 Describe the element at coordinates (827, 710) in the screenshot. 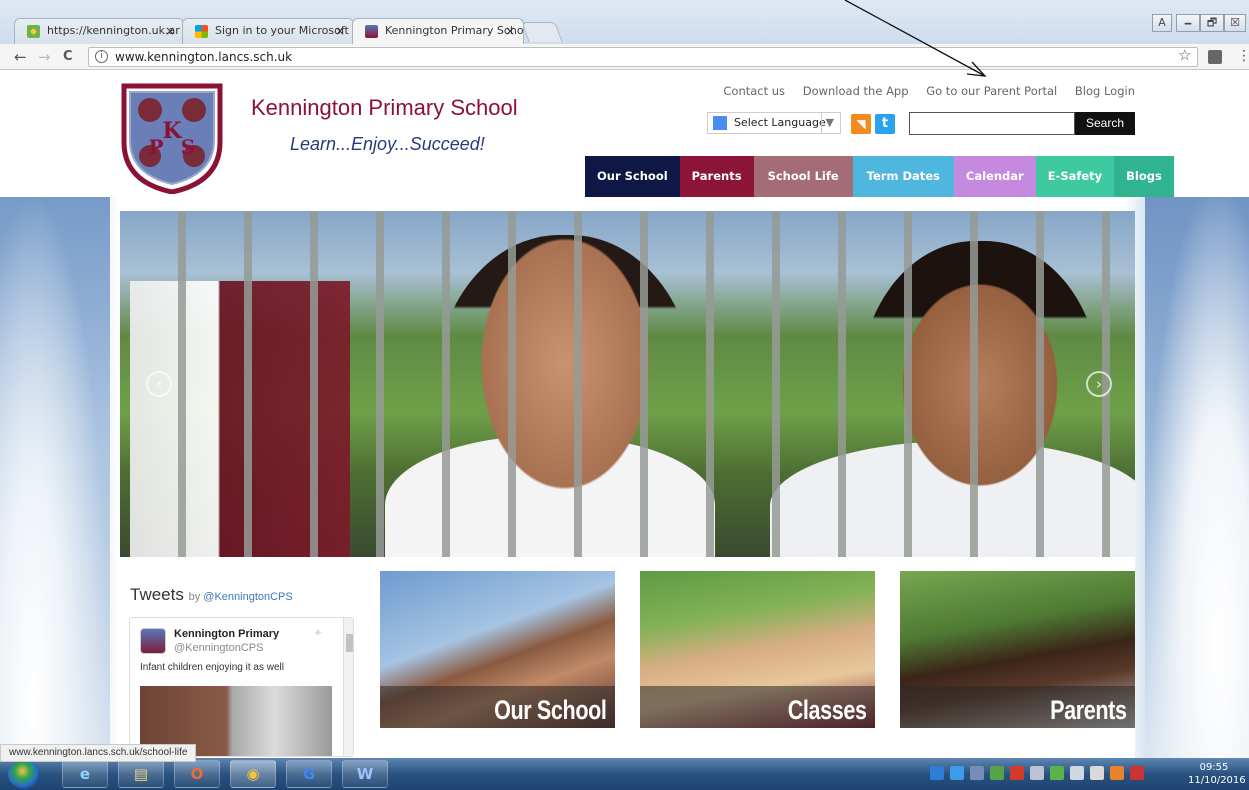

I see `tile-label: Classes` at that location.